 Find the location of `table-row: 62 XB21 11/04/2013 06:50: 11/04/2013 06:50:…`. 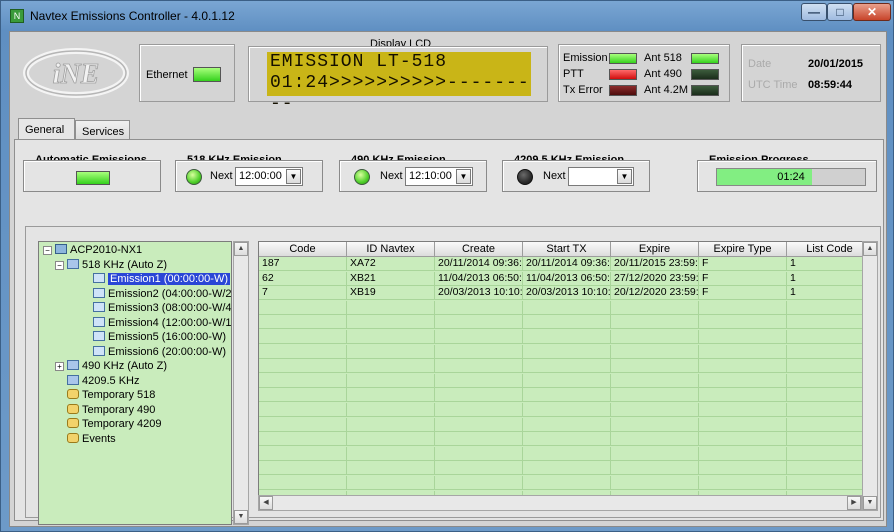

table-row: 62 XB21 11/04/2013 06:50: 11/04/2013 06:50:… is located at coordinates (565, 278).